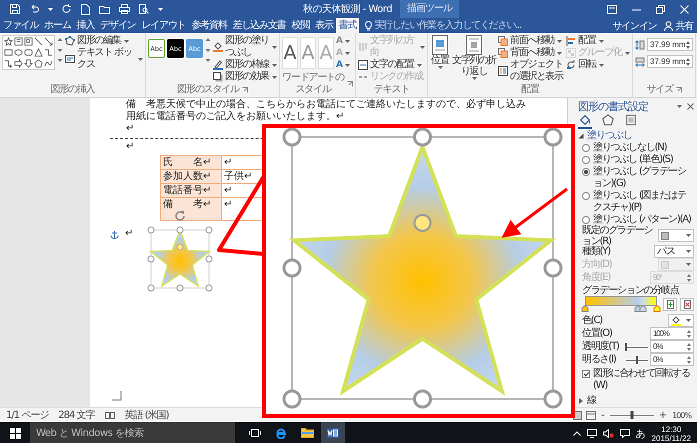  Describe the element at coordinates (591, 433) in the screenshot. I see `network-icon` at that location.